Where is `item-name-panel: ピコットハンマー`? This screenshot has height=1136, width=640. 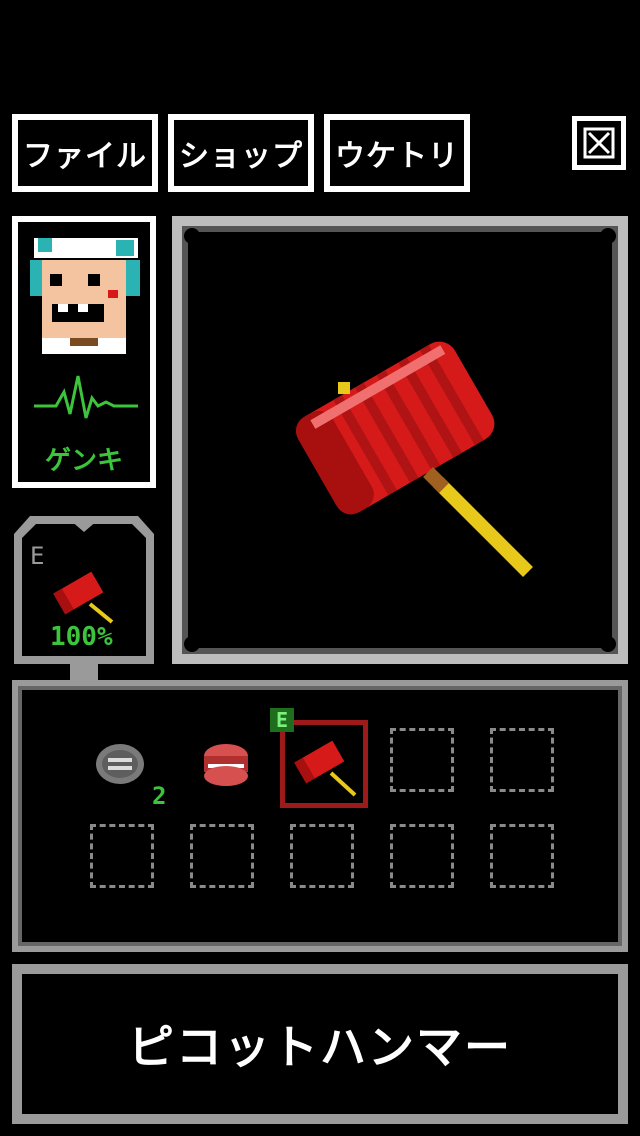 item-name-panel: ピコットハンマー is located at coordinates (320, 1044).